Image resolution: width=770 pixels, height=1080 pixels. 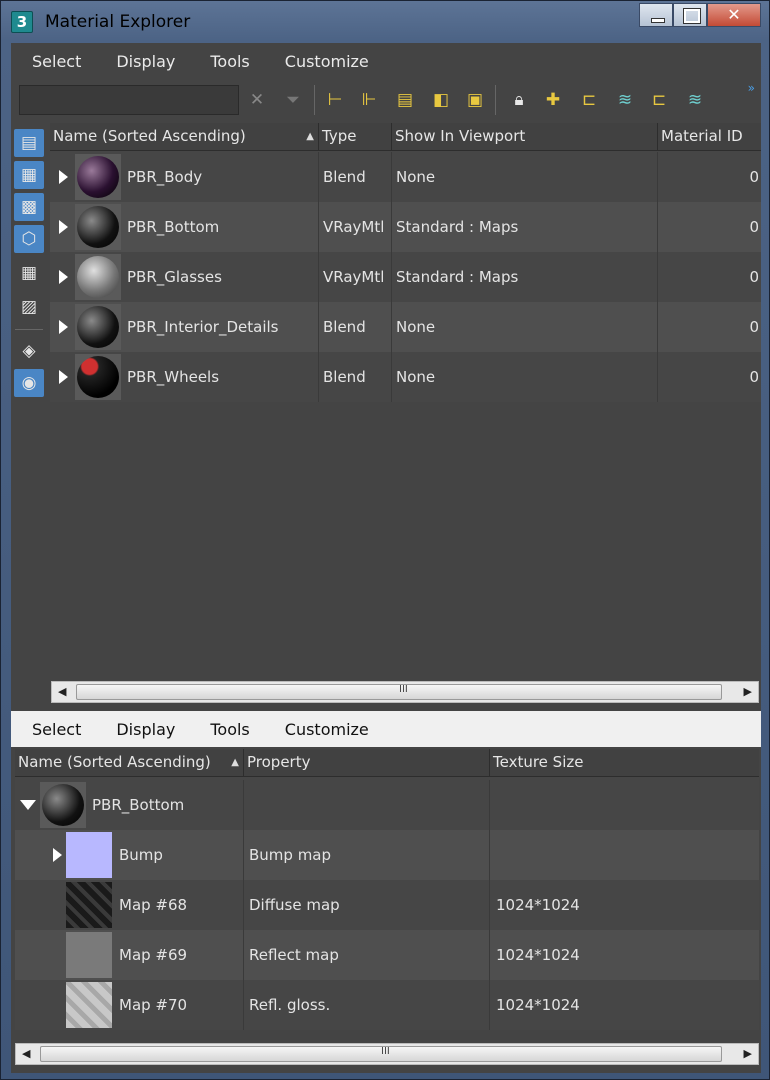 I want to click on table-row: Map #70 Refl. gloss. 1024*1024, so click(x=387, y=1005).